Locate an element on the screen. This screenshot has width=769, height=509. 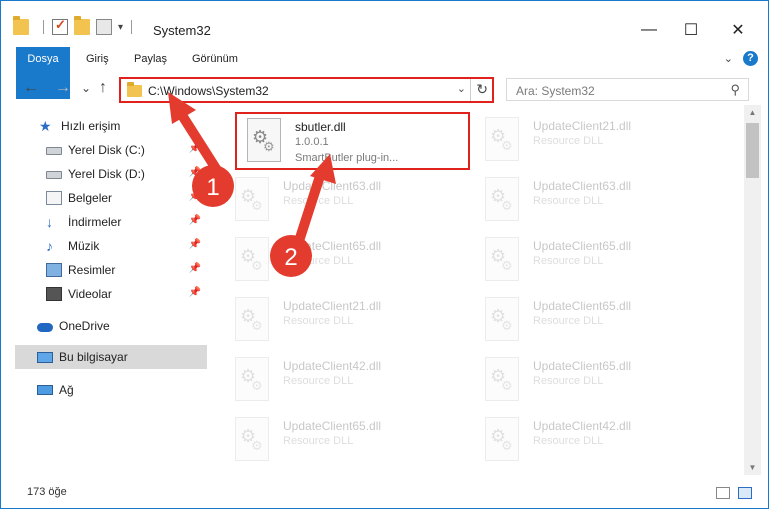
sidebar-item-label: Yerel Disk (D:) is located at coordinates (106, 174).